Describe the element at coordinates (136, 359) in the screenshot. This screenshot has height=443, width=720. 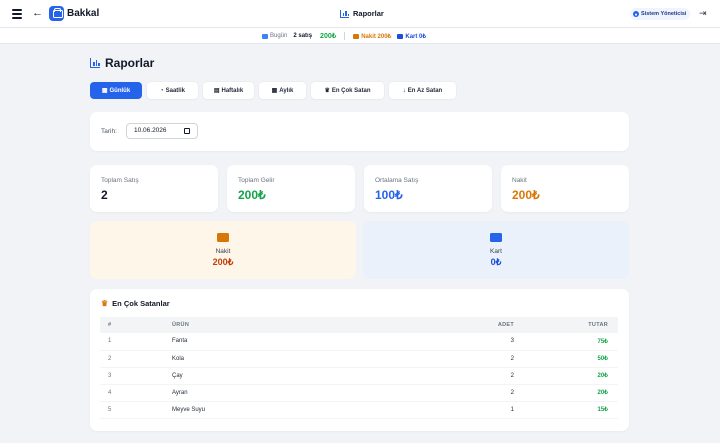
I see `row-index: 2` at that location.